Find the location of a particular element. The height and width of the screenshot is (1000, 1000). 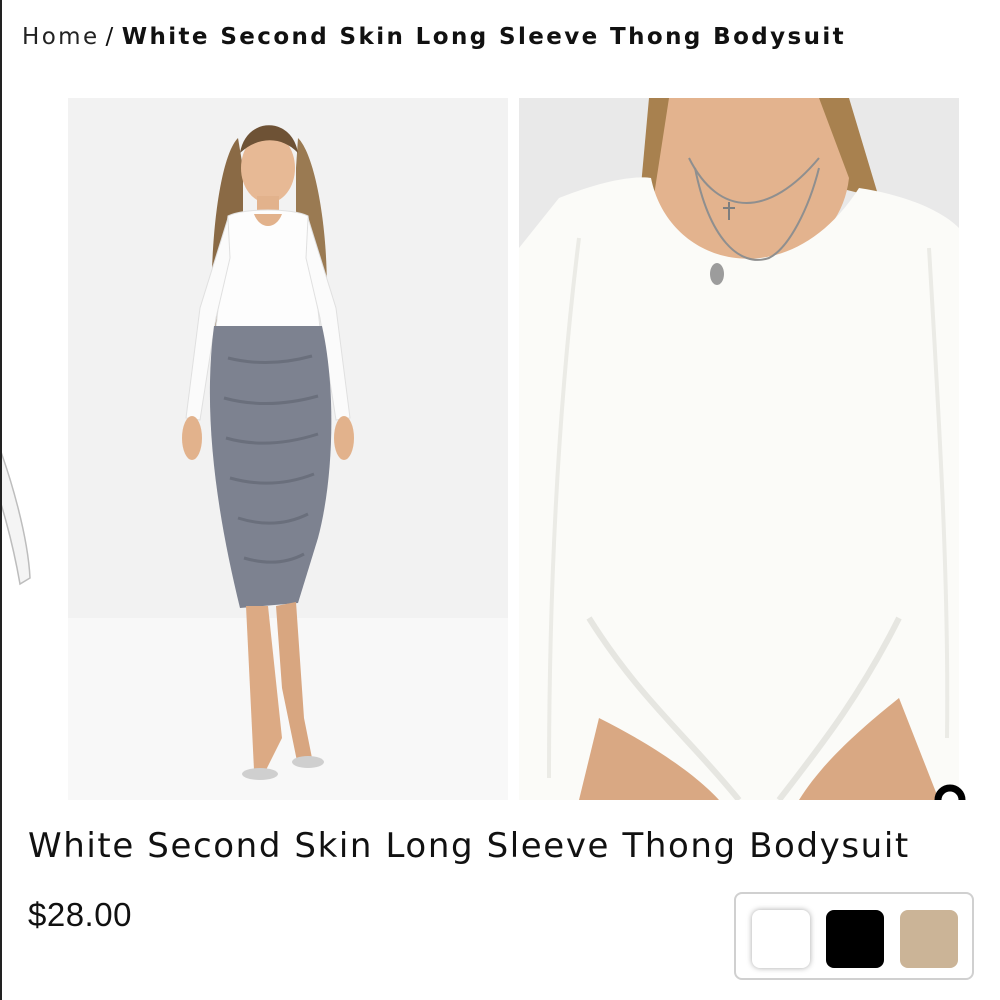

swatch-white is located at coordinates (781, 939).